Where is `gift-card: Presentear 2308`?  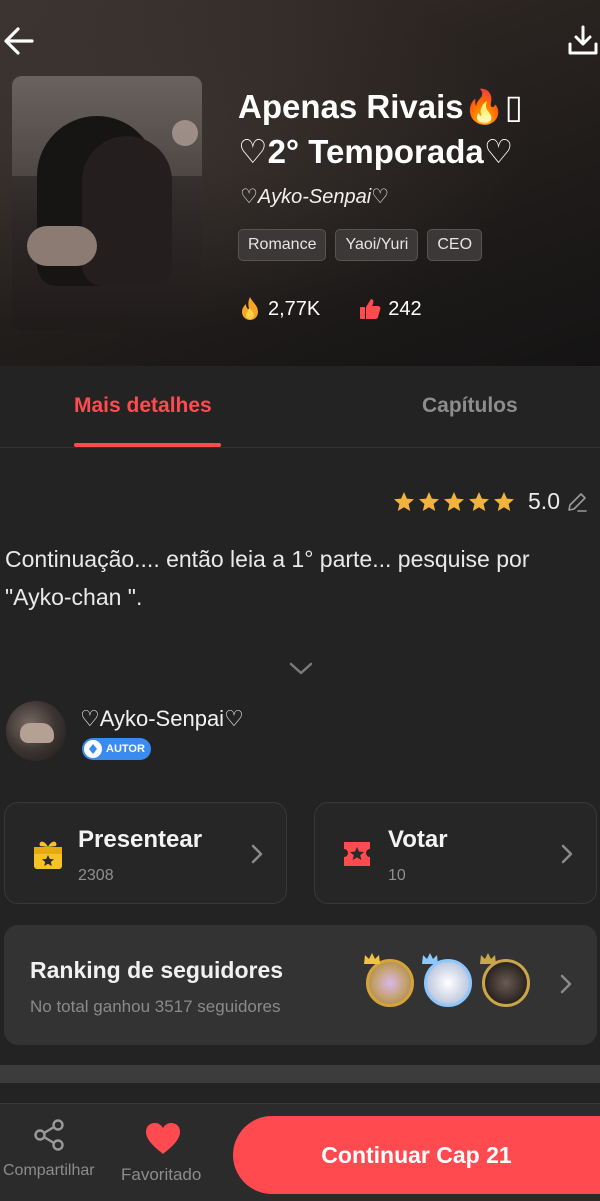
gift-card: Presentear 2308 is located at coordinates (145, 853).